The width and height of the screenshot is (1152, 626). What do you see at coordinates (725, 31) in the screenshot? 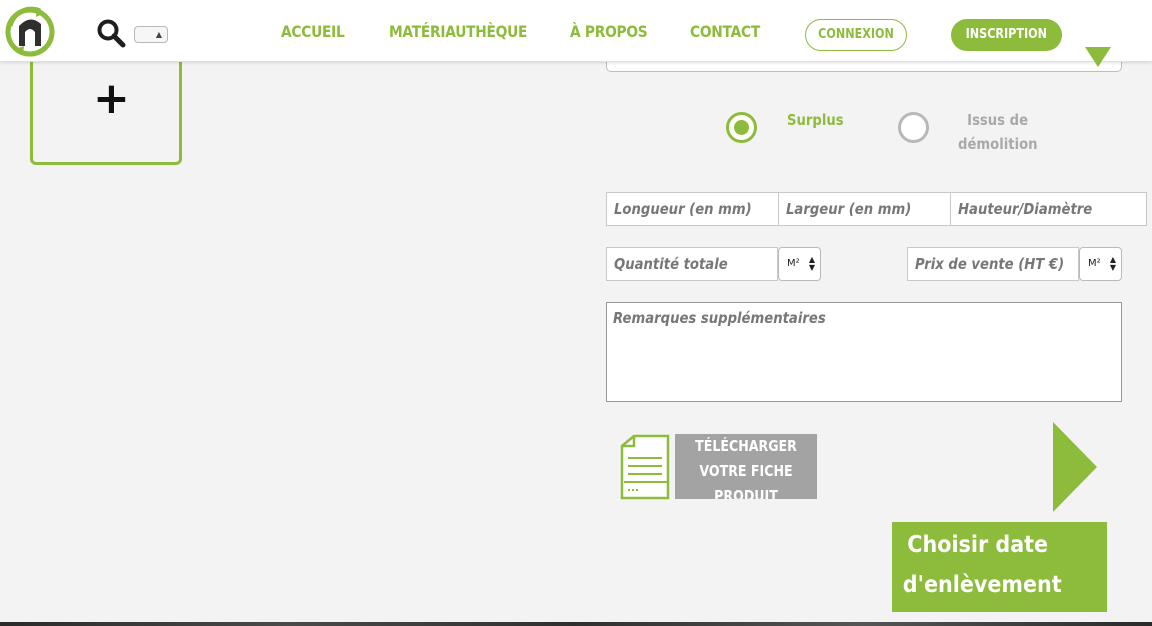
I see `nav-item-contact: CONTACT` at bounding box center [725, 31].